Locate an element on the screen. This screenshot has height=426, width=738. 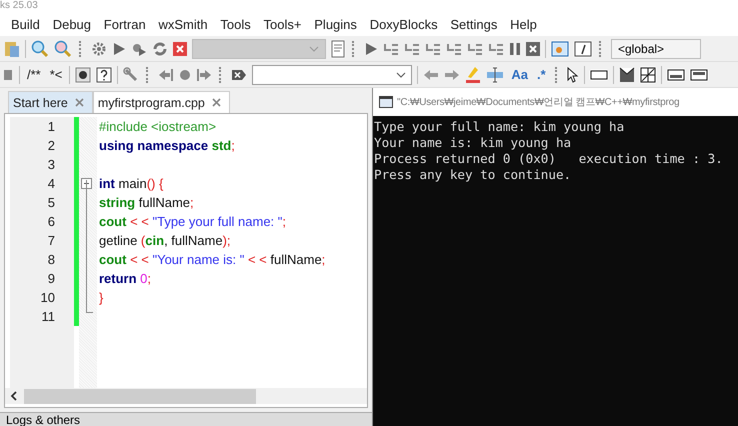
comment-button: *< is located at coordinates (56, 74).